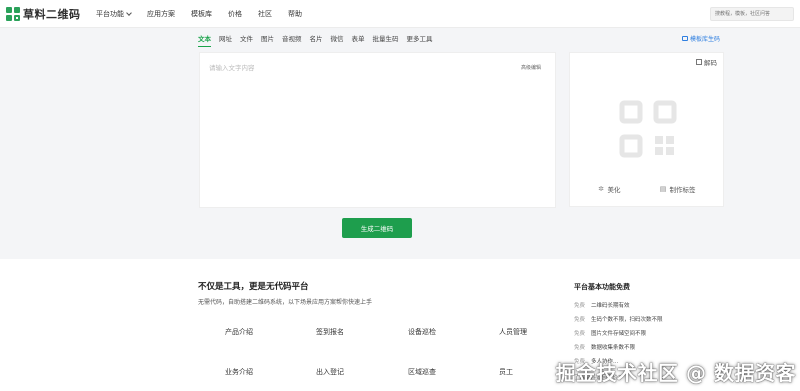 Image resolution: width=800 pixels, height=391 pixels. What do you see at coordinates (513, 332) in the screenshot?
I see `category-personnel: 人员管理` at bounding box center [513, 332].